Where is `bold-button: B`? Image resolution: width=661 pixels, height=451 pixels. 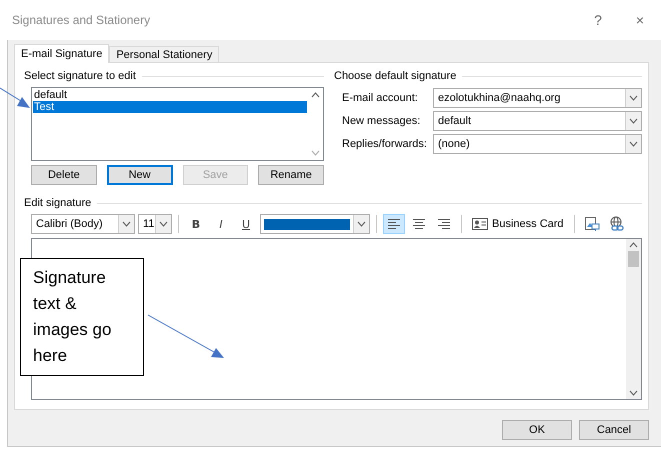 bold-button: B is located at coordinates (196, 224).